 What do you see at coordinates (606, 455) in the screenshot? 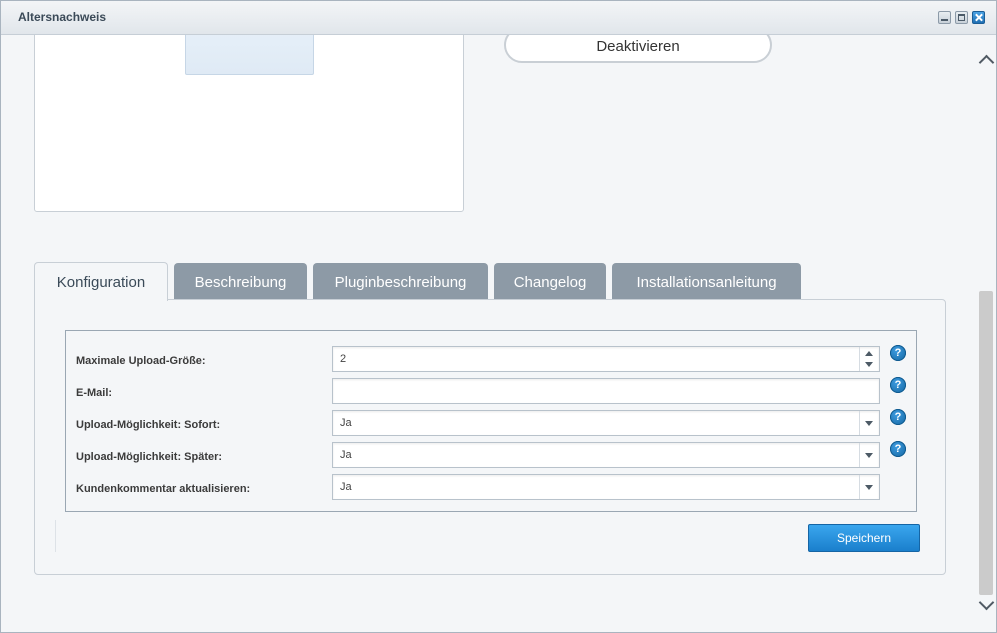
I see `upload-later-select: Ja` at bounding box center [606, 455].